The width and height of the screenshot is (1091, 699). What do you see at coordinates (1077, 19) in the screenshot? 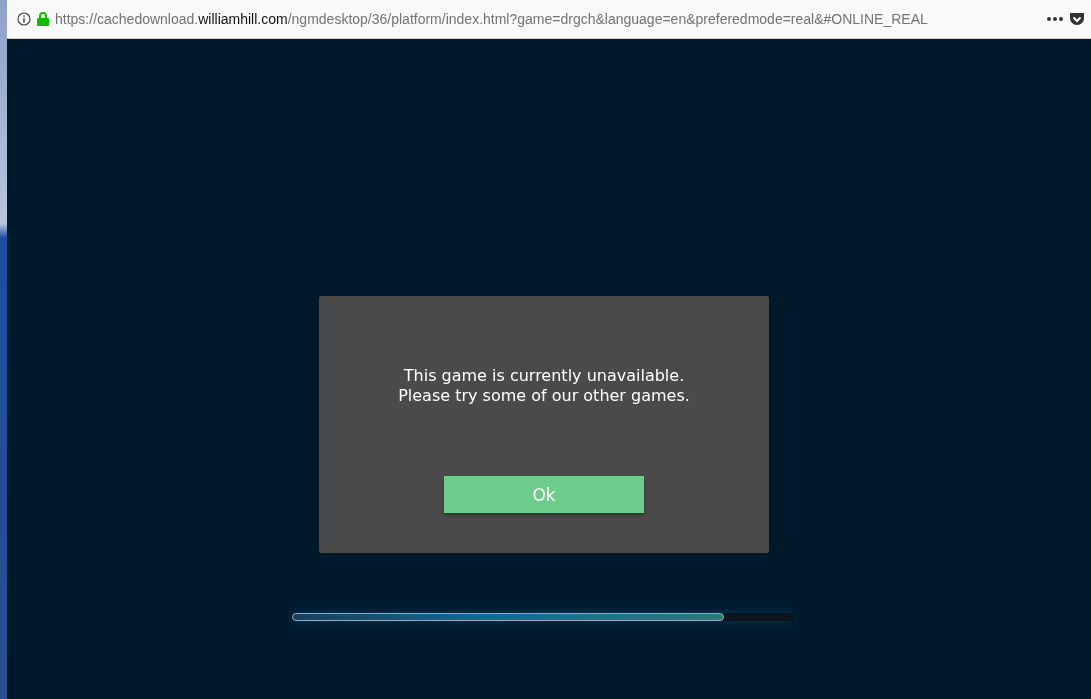
I see `pocket-icon` at bounding box center [1077, 19].